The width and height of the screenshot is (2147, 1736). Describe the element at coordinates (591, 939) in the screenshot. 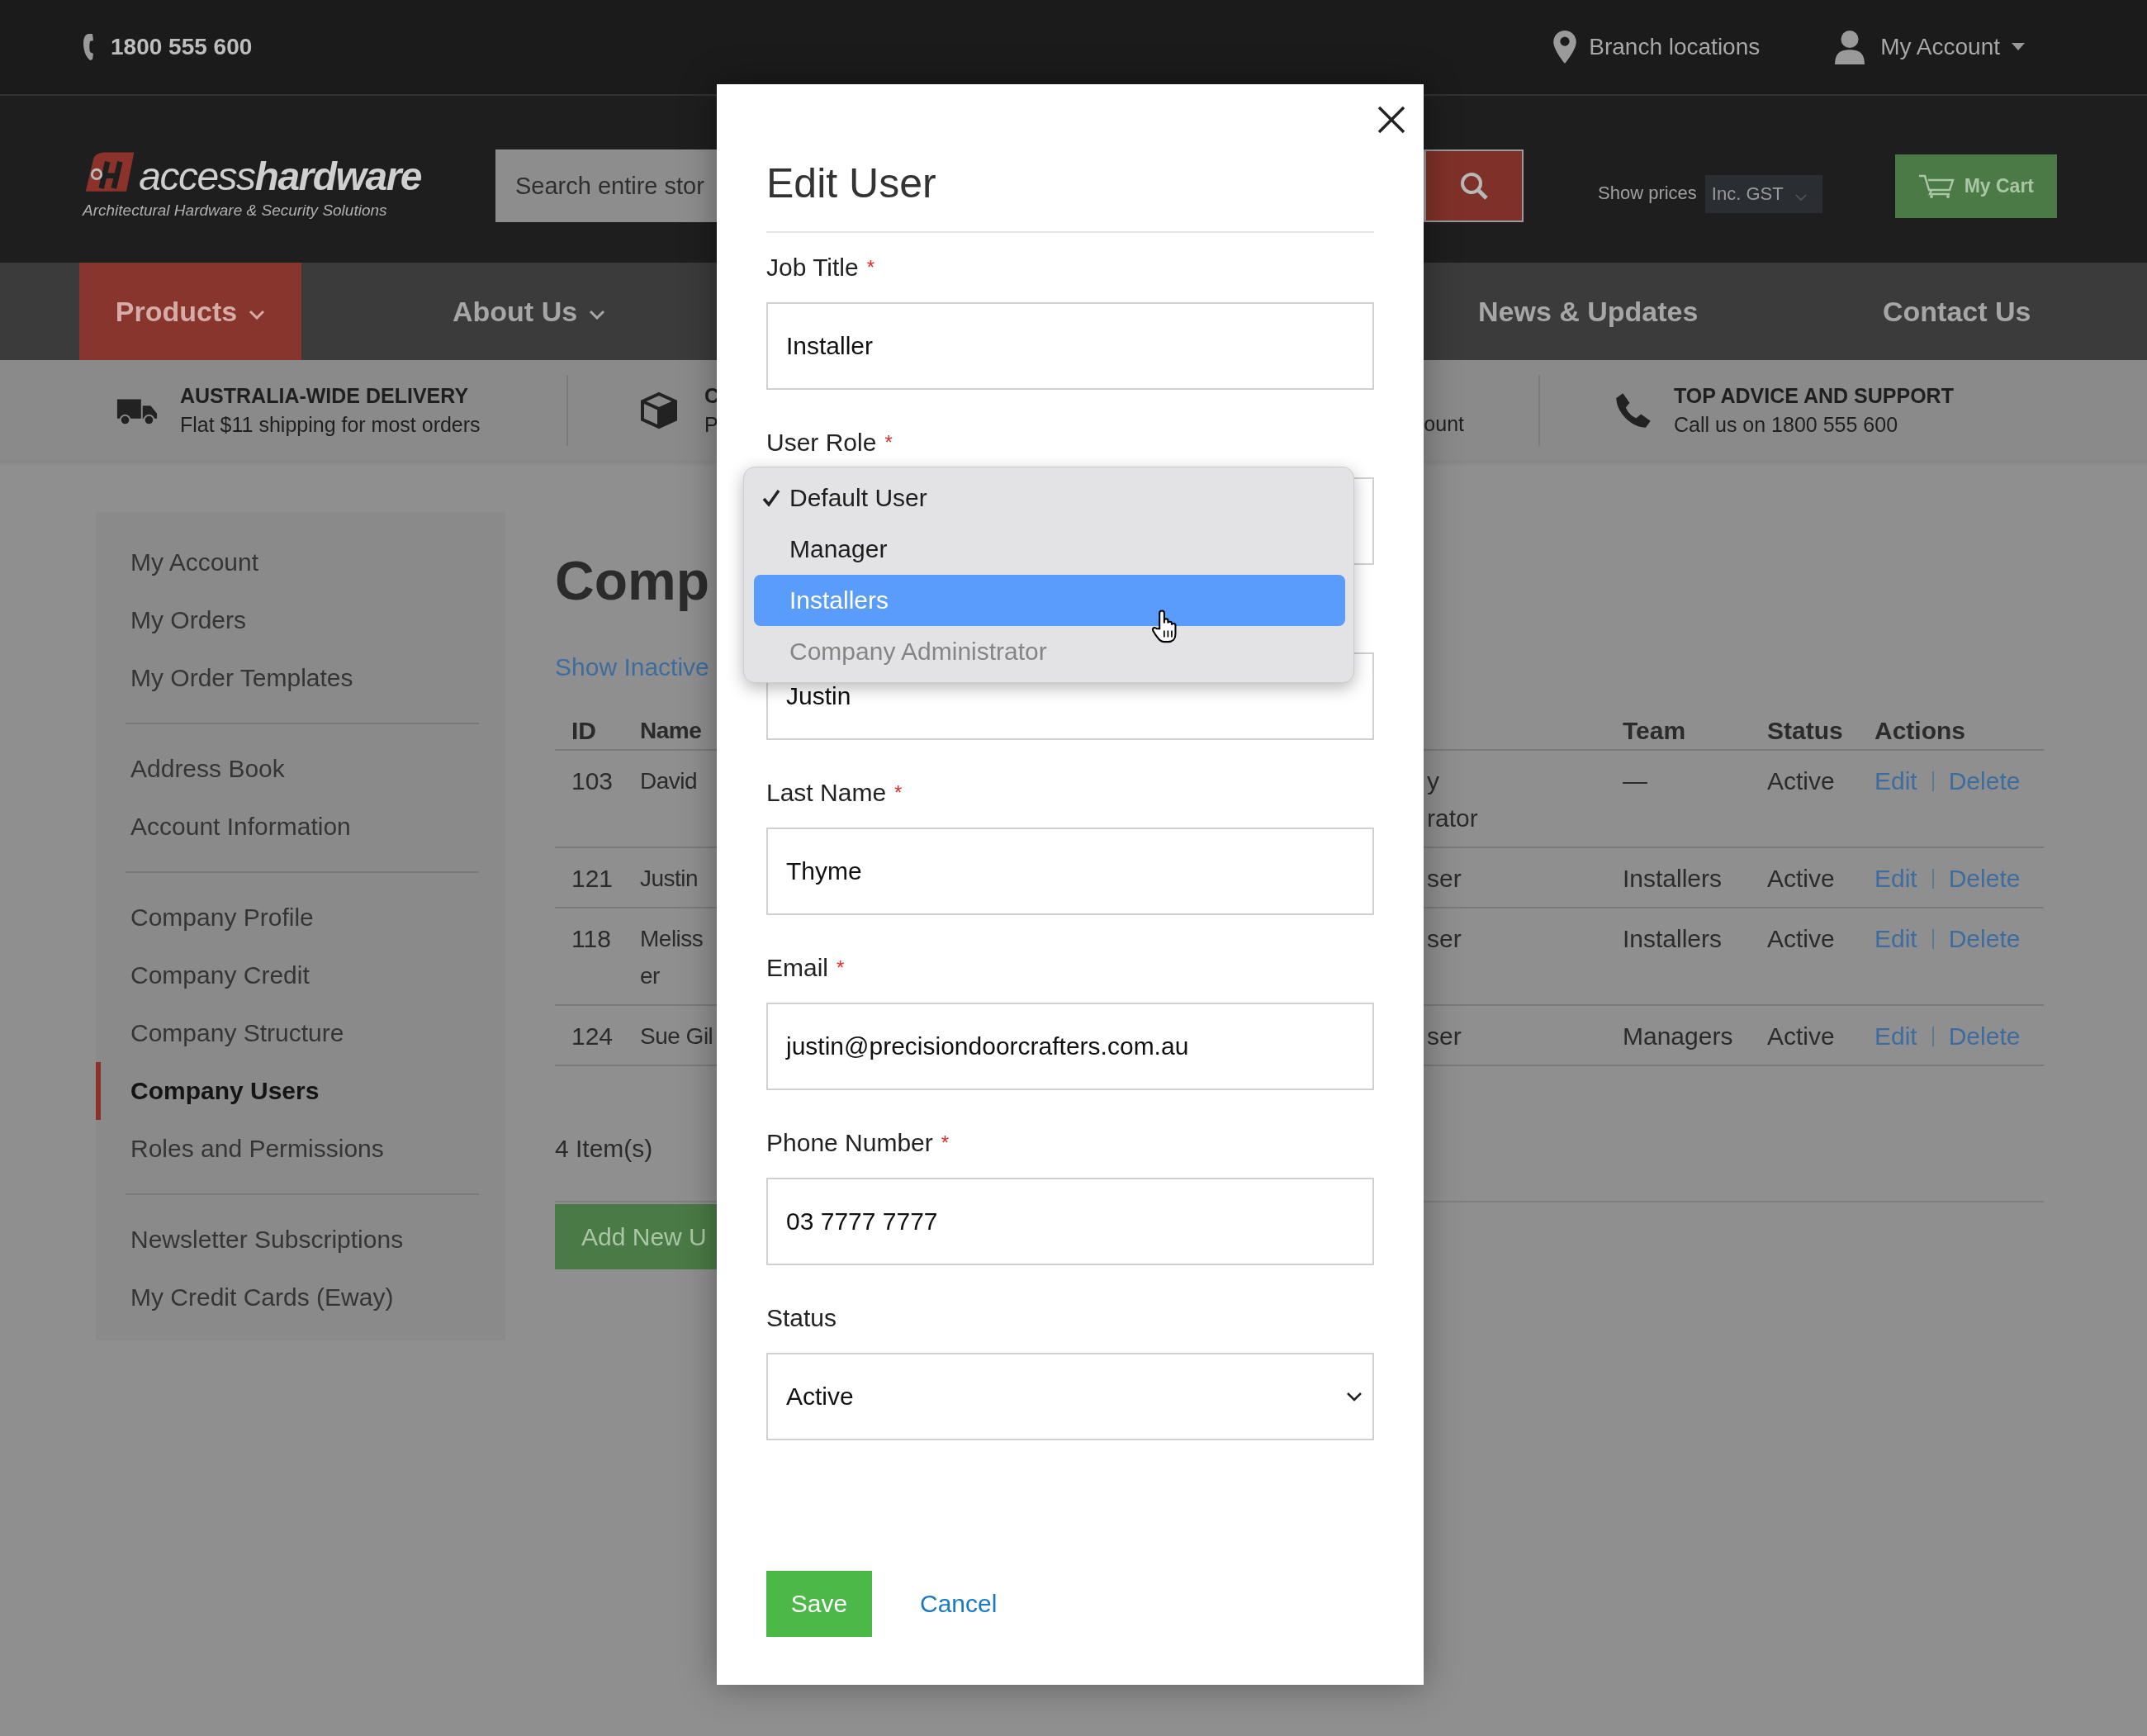

I see `table-cell-text: 118` at that location.